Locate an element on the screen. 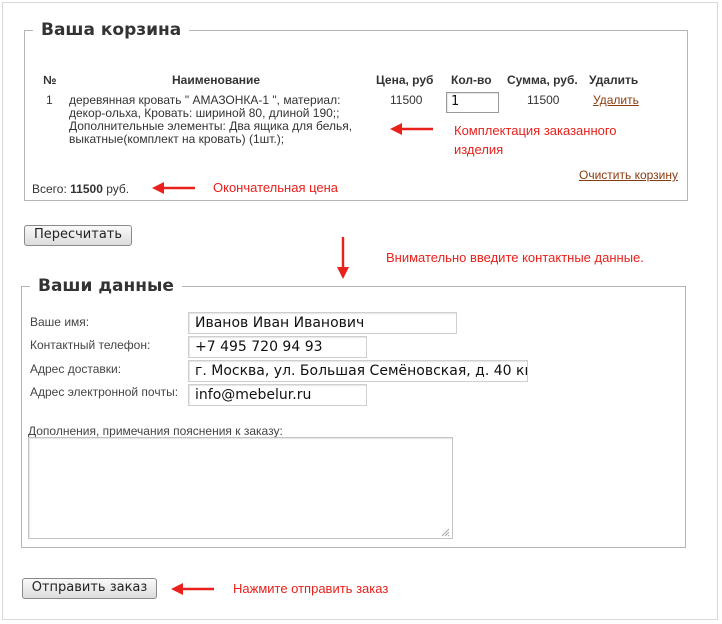 Image resolution: width=722 pixels, height=624 pixels. address-label: Адрес доставки: is located at coordinates (76, 369).